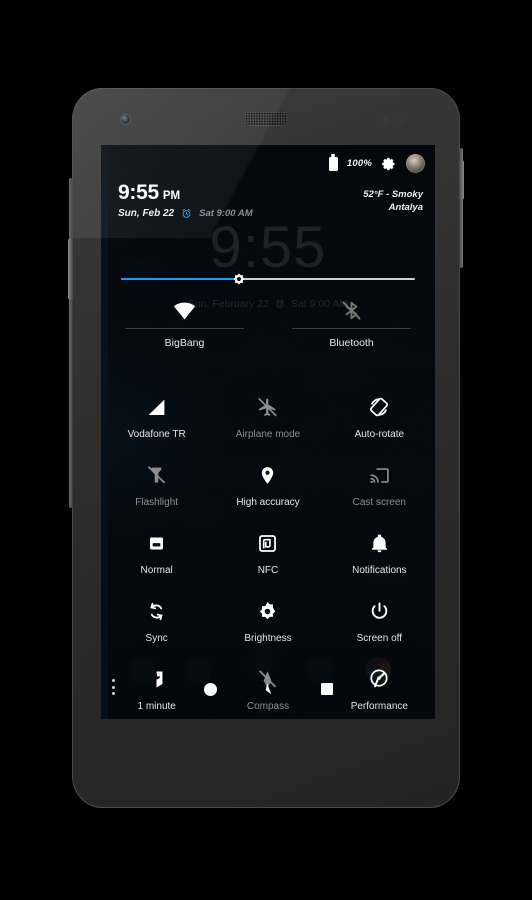 This screenshot has height=900, width=532. Describe the element at coordinates (266, 118) in the screenshot. I see `earpiece-speaker-icon` at that location.